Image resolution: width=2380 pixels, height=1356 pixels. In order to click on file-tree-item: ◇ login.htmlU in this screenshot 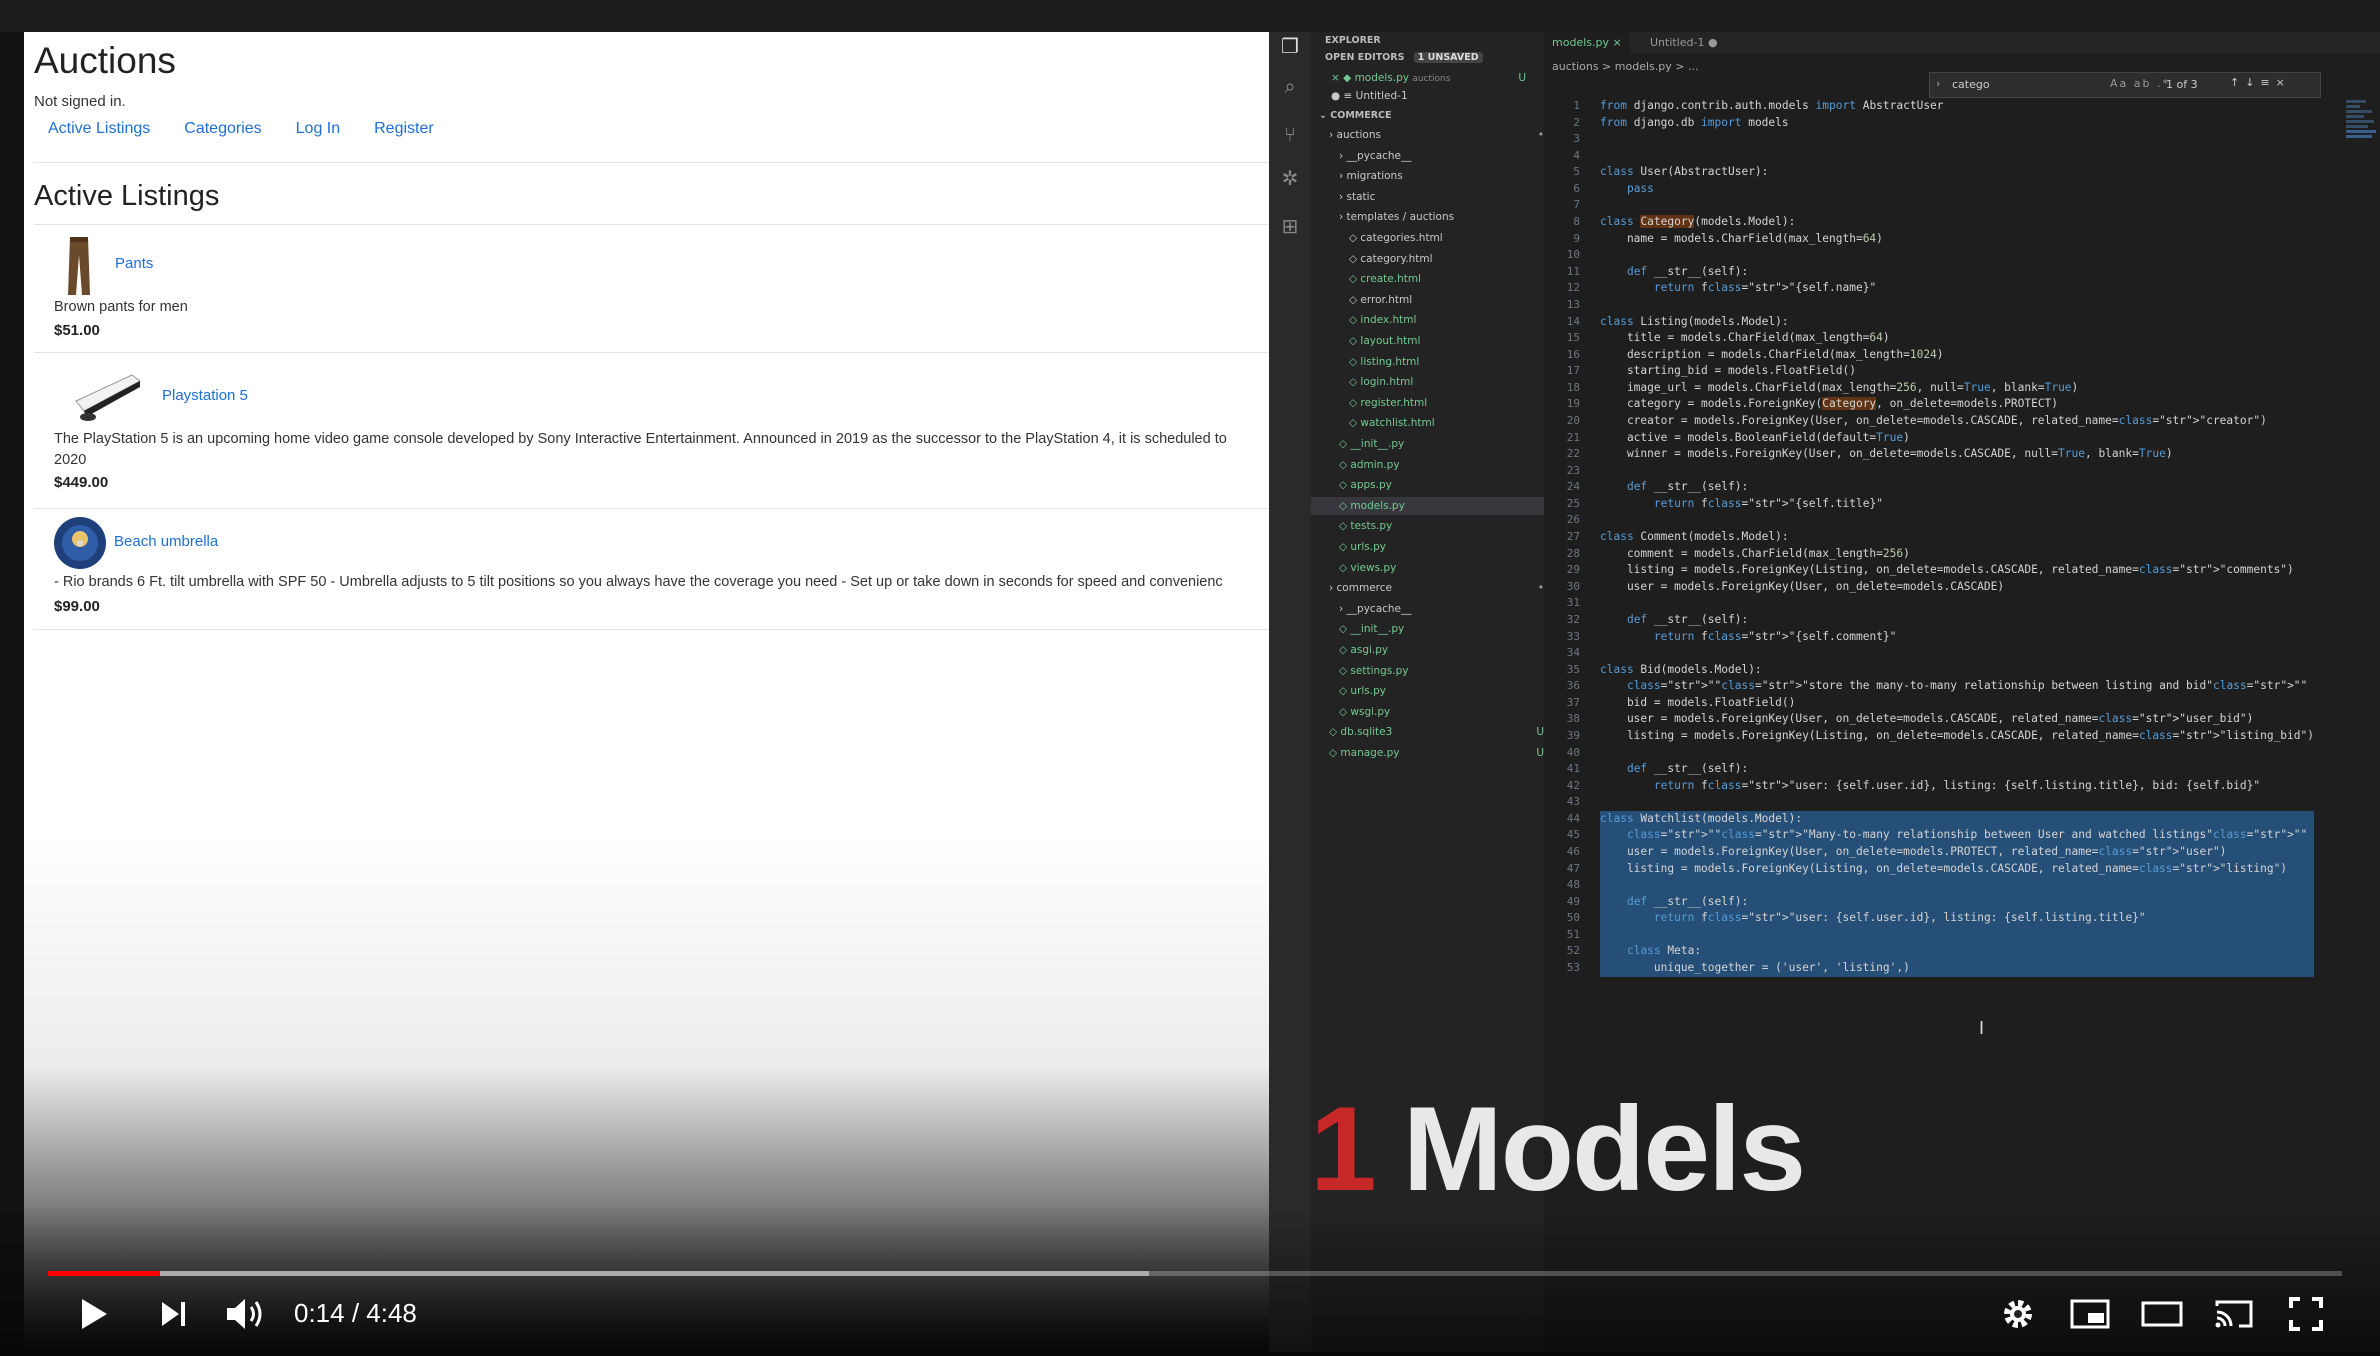, I will do `click(1446, 382)`.